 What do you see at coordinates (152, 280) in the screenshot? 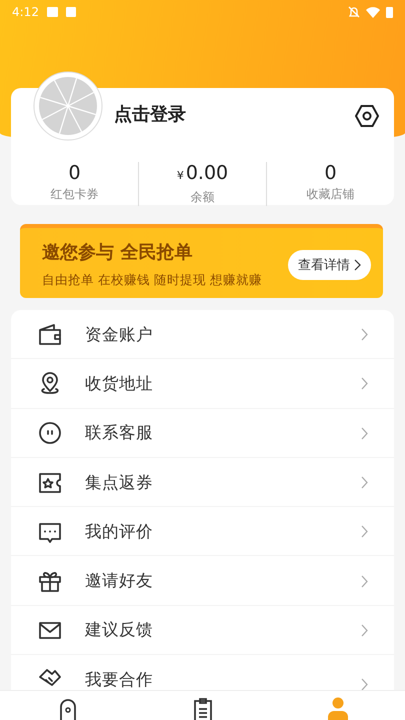
I see `banner-subtitle: 自由抢单 在校赚钱 随时提现 想赚就赚` at bounding box center [152, 280].